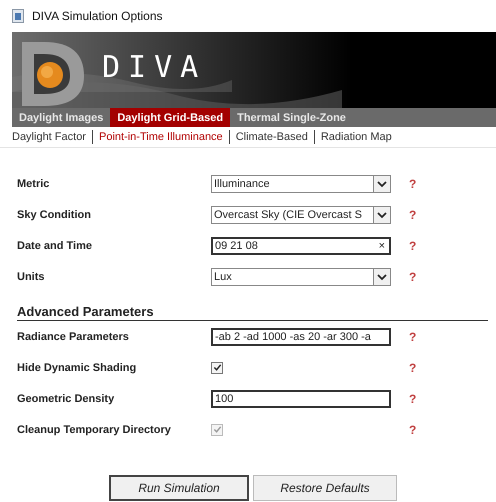 The height and width of the screenshot is (502, 496). I want to click on input-field: -ab 2 -ad 1000 -as 20 -ar 300 -a, so click(301, 337).